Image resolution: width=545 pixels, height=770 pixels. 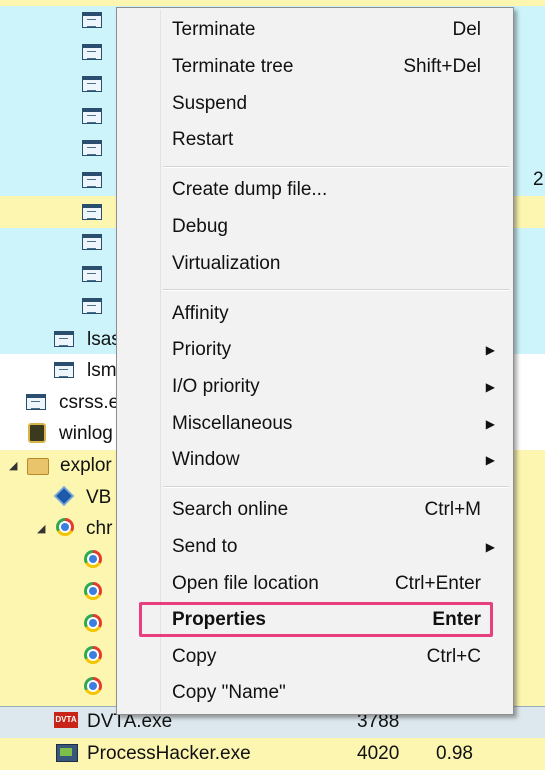 I want to click on process-name: ProcessHacker.exe, so click(x=169, y=753).